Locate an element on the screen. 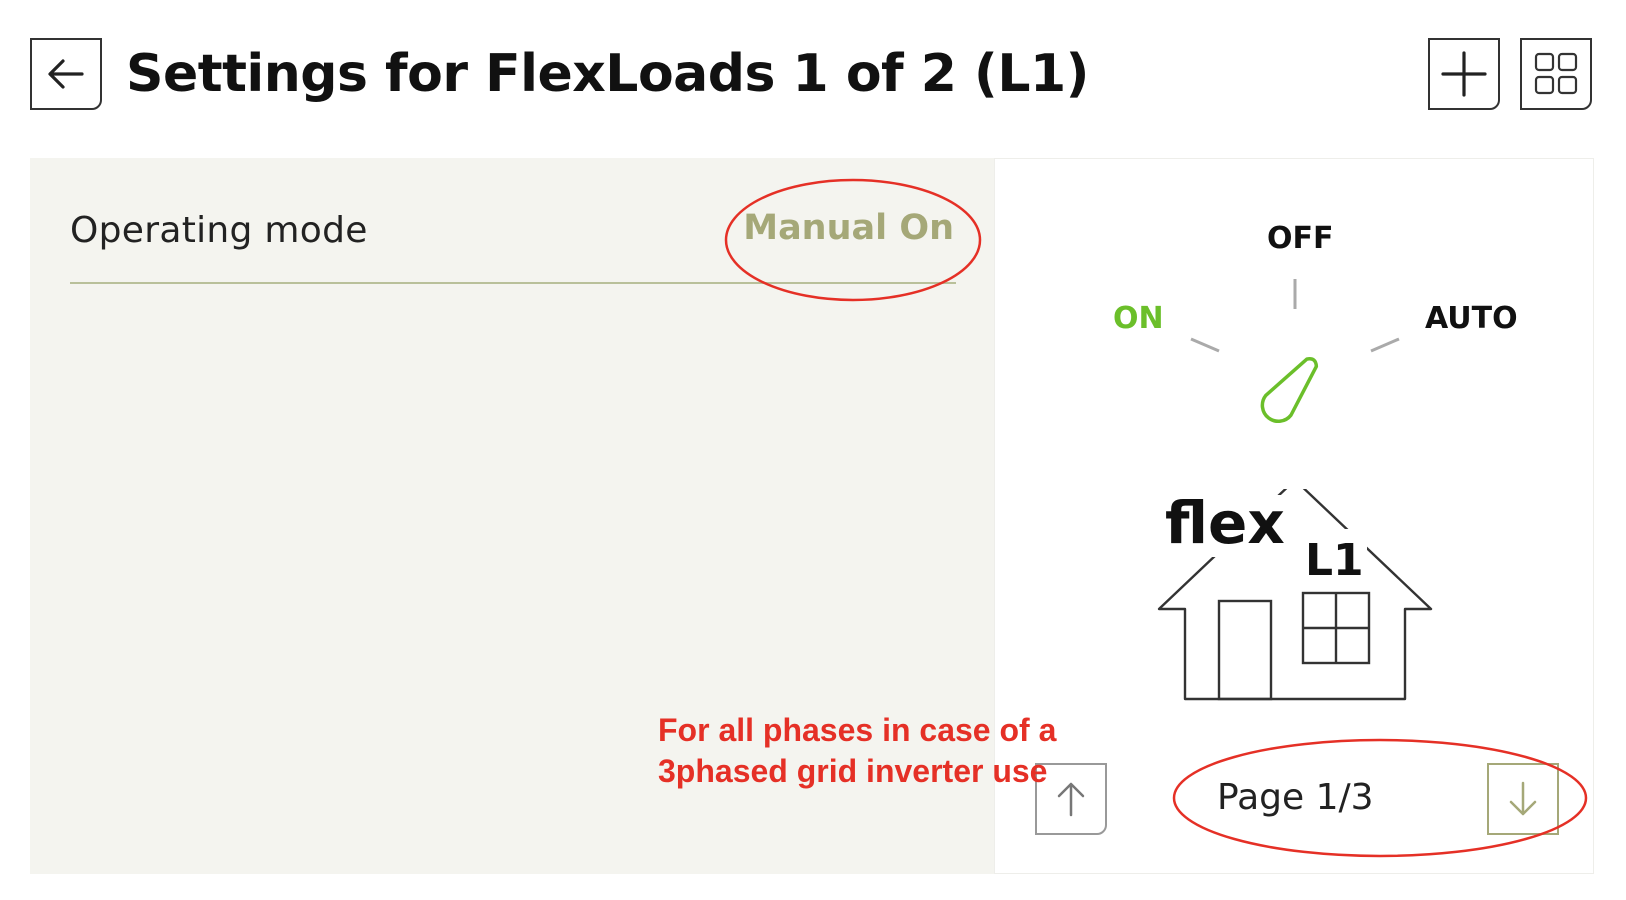 Image resolution: width=1626 pixels, height=900 pixels. plus-icon is located at coordinates (1464, 74).